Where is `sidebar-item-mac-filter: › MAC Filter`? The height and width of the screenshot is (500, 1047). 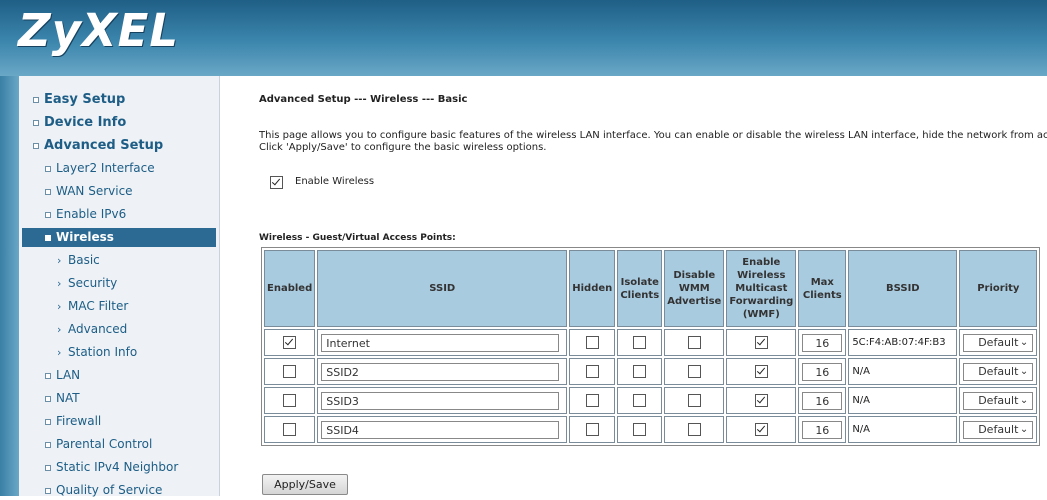
sidebar-item-mac-filter: › MAC Filter is located at coordinates (119, 306).